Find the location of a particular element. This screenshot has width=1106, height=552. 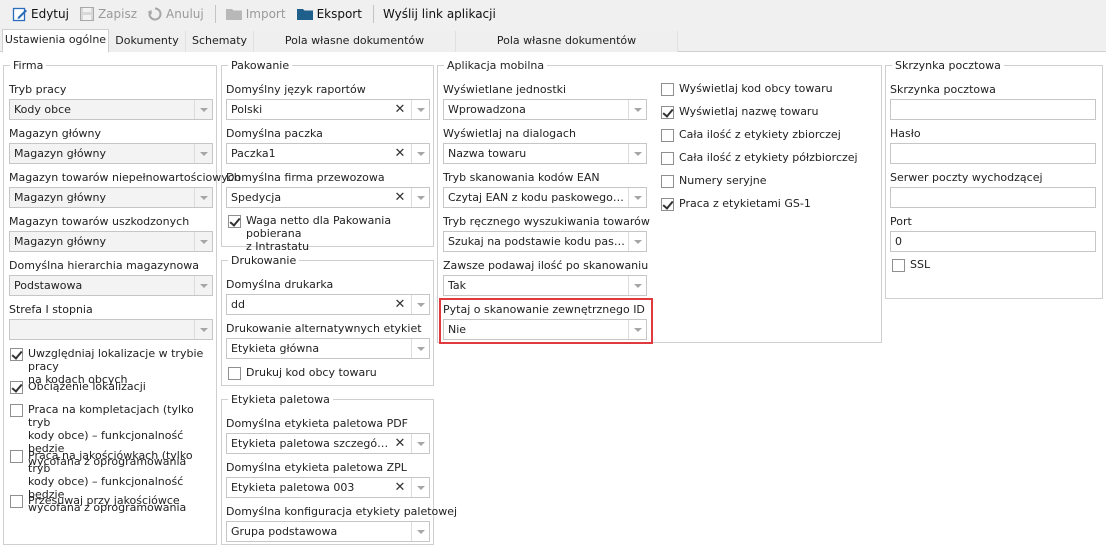

group-company-title: Firma is located at coordinates (28, 65).